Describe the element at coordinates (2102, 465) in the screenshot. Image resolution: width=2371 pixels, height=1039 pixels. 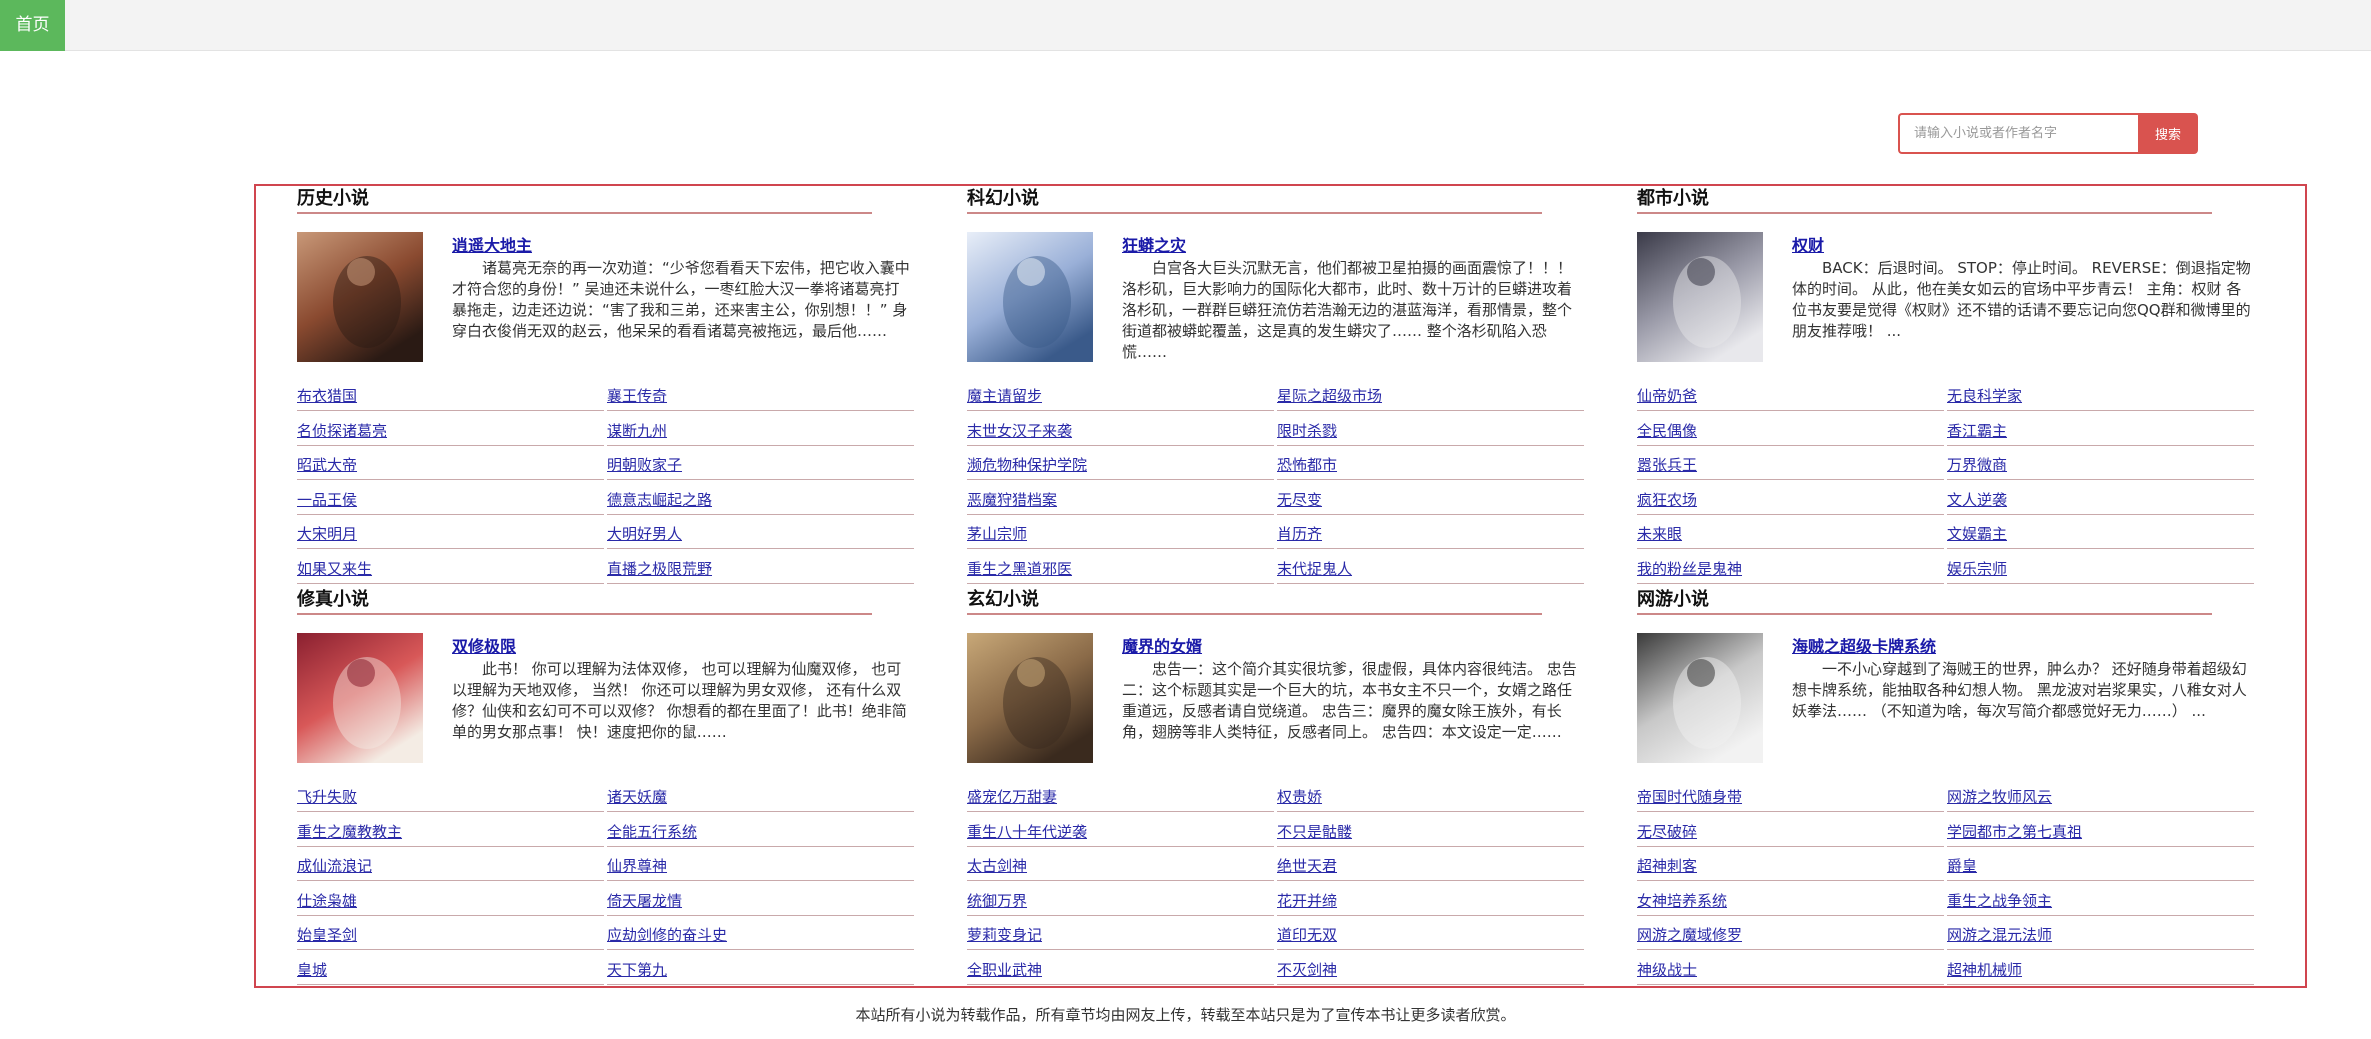
I see `book-link: 万界微商` at that location.